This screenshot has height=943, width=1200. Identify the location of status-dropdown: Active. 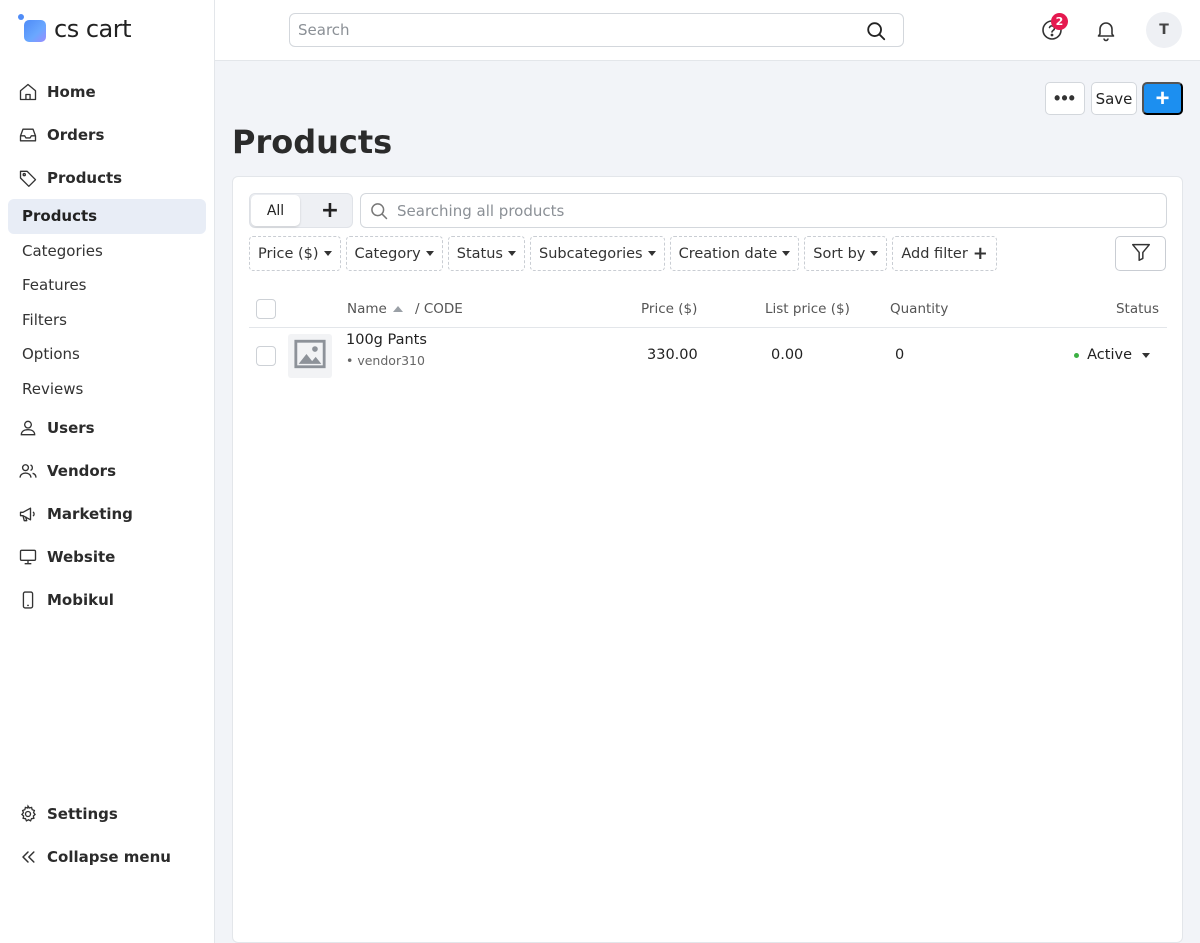
(1112, 355).